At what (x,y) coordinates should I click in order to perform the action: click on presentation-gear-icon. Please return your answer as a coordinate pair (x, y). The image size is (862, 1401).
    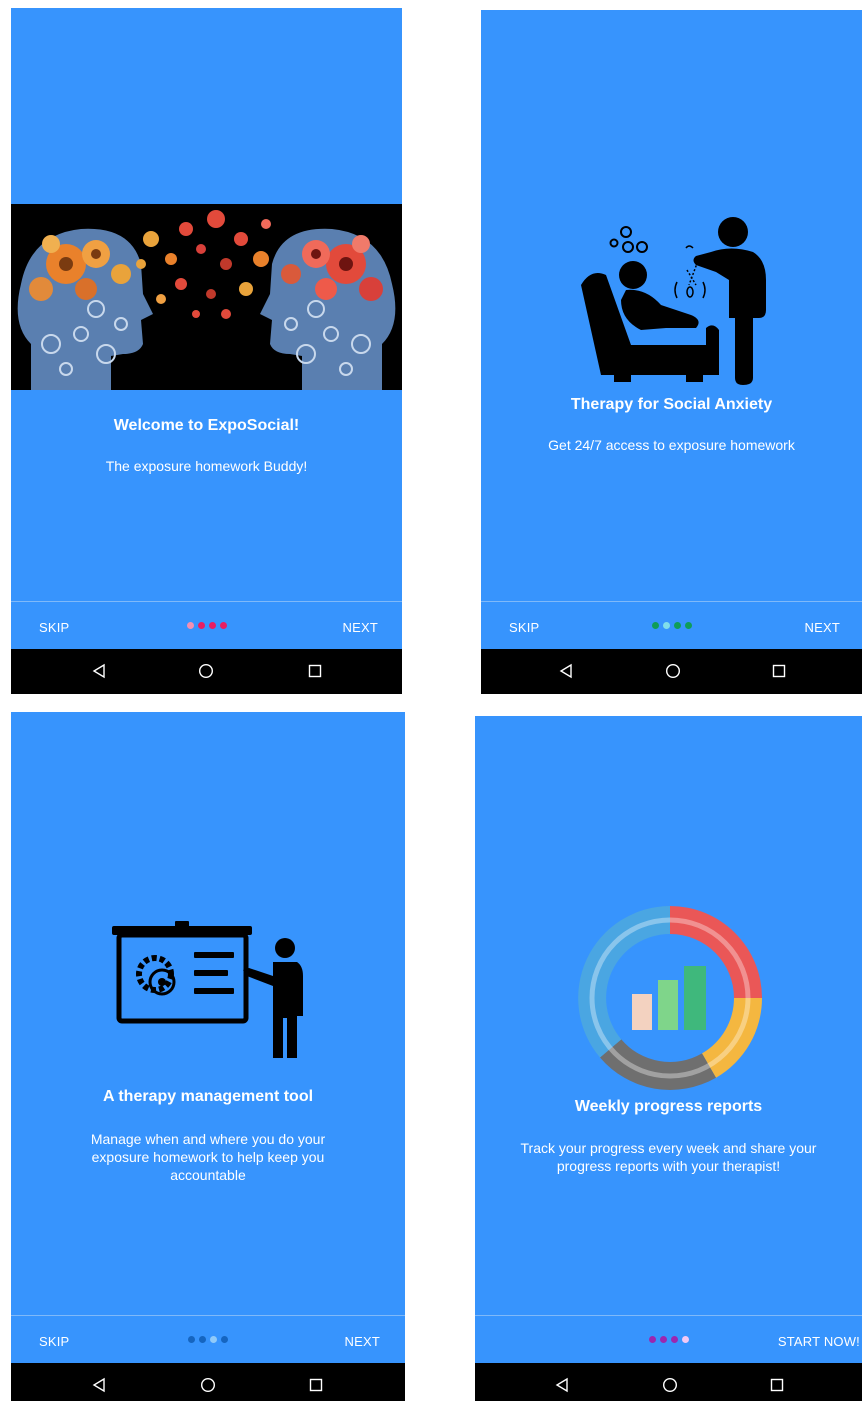
    Looking at the image, I should click on (208, 989).